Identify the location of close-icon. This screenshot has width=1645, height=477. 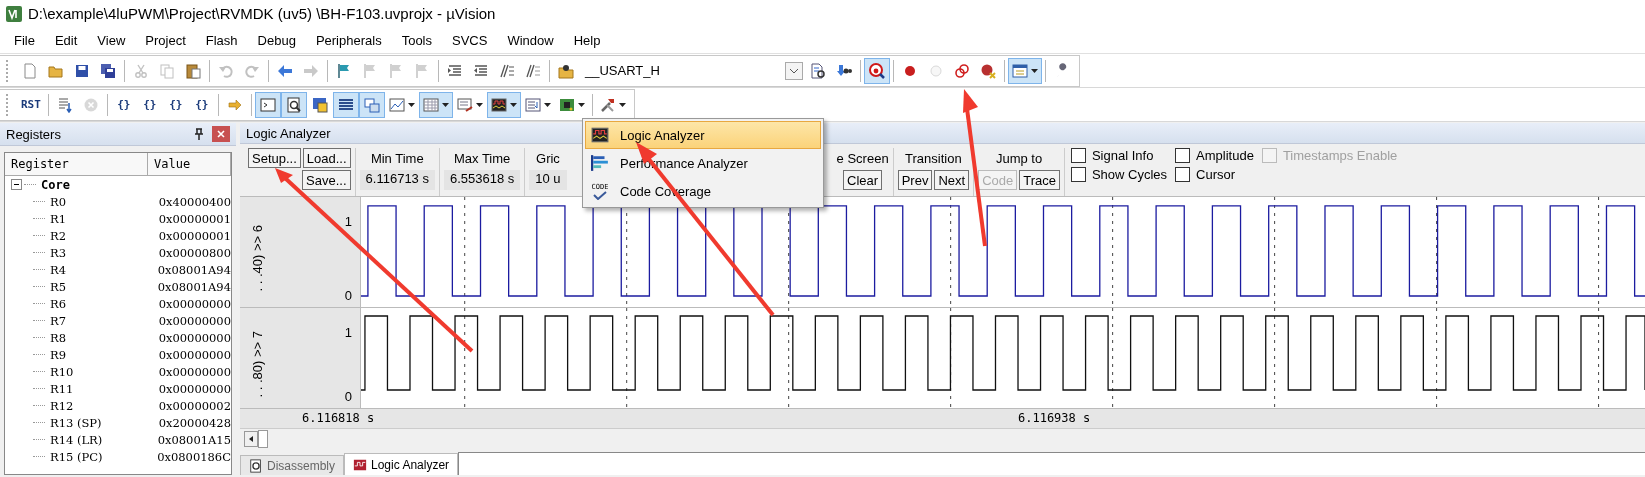
(221, 134).